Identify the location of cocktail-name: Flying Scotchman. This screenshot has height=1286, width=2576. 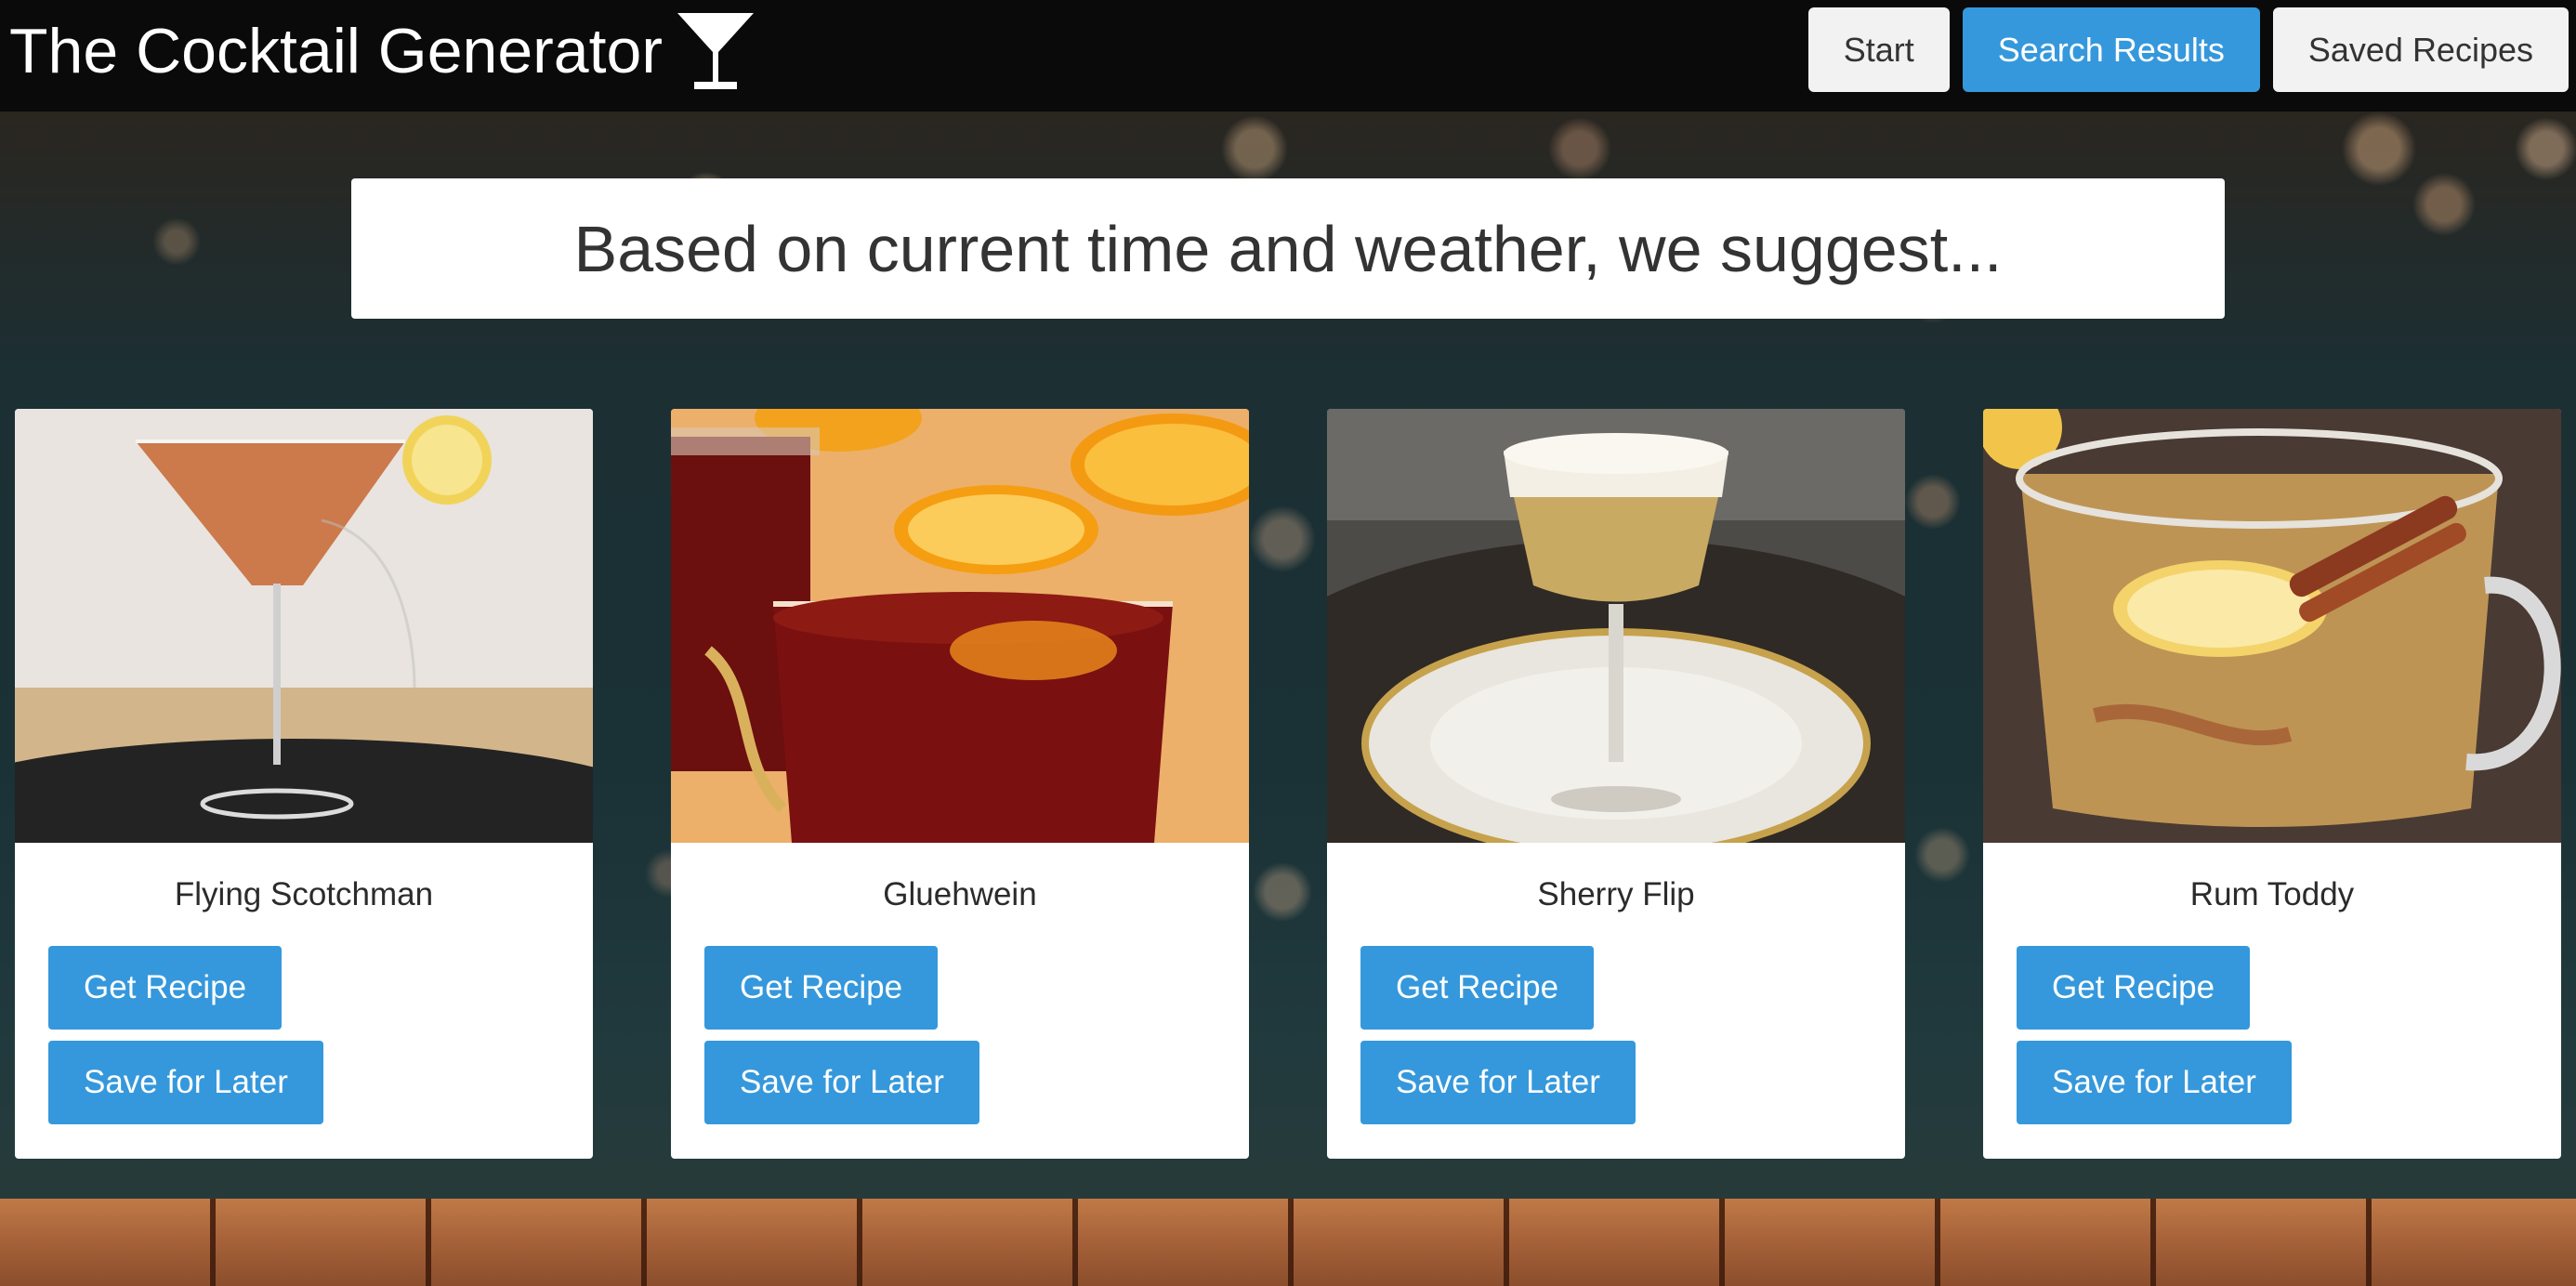
(304, 894).